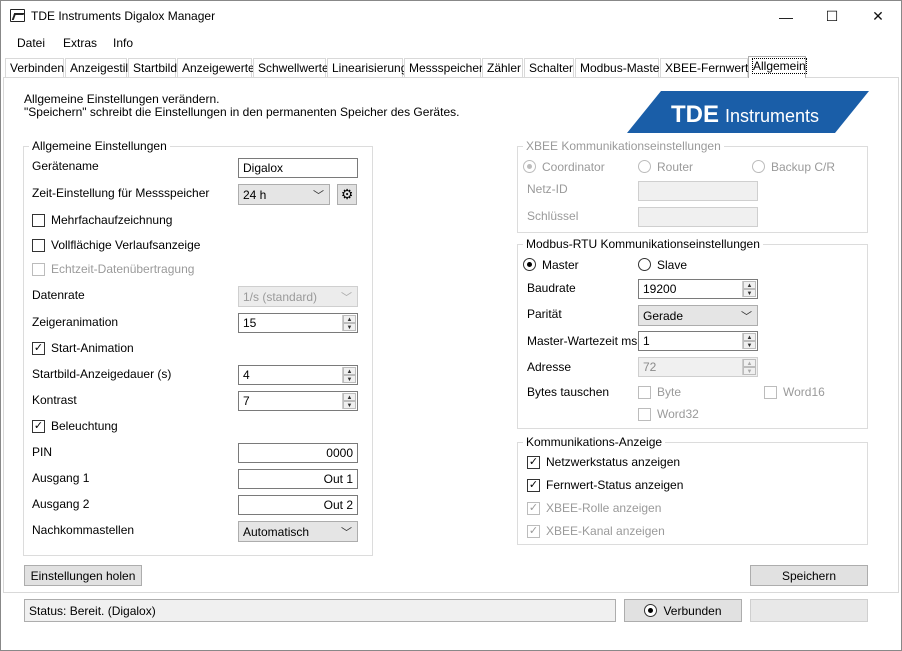  What do you see at coordinates (298, 401) in the screenshot?
I see `contrast-spinner: 7 ▲ ▼` at bounding box center [298, 401].